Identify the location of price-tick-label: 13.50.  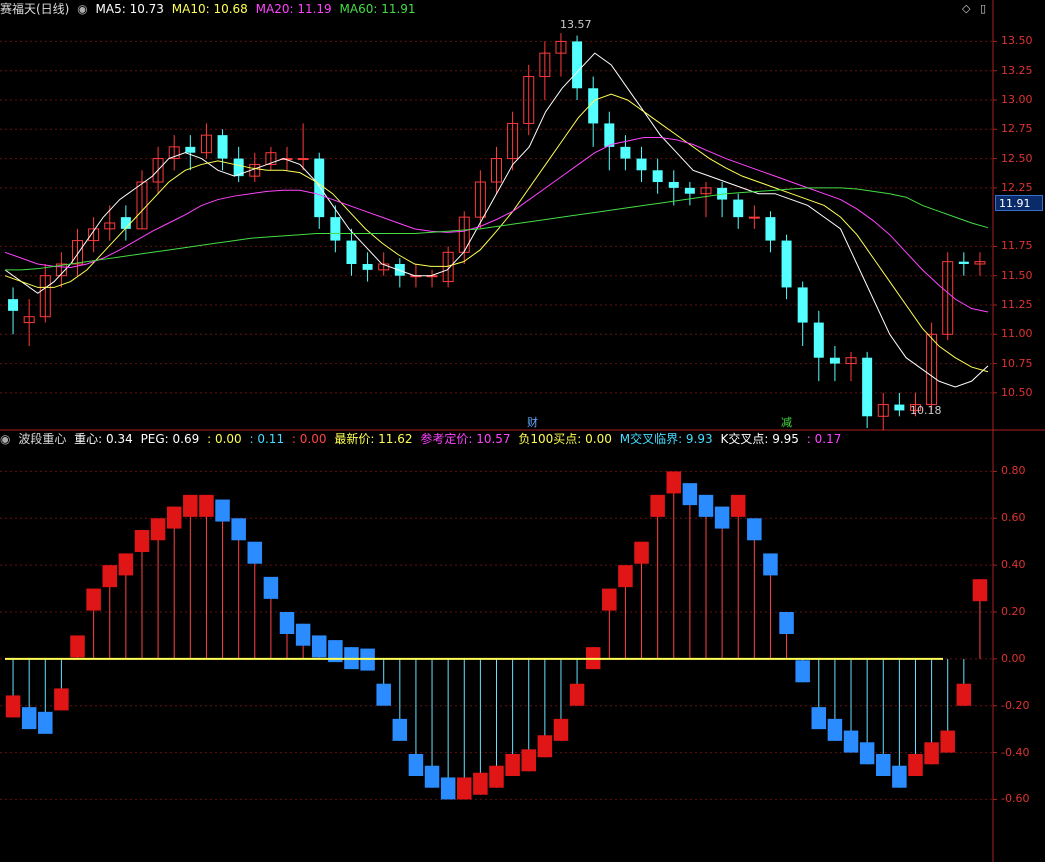
(1017, 41).